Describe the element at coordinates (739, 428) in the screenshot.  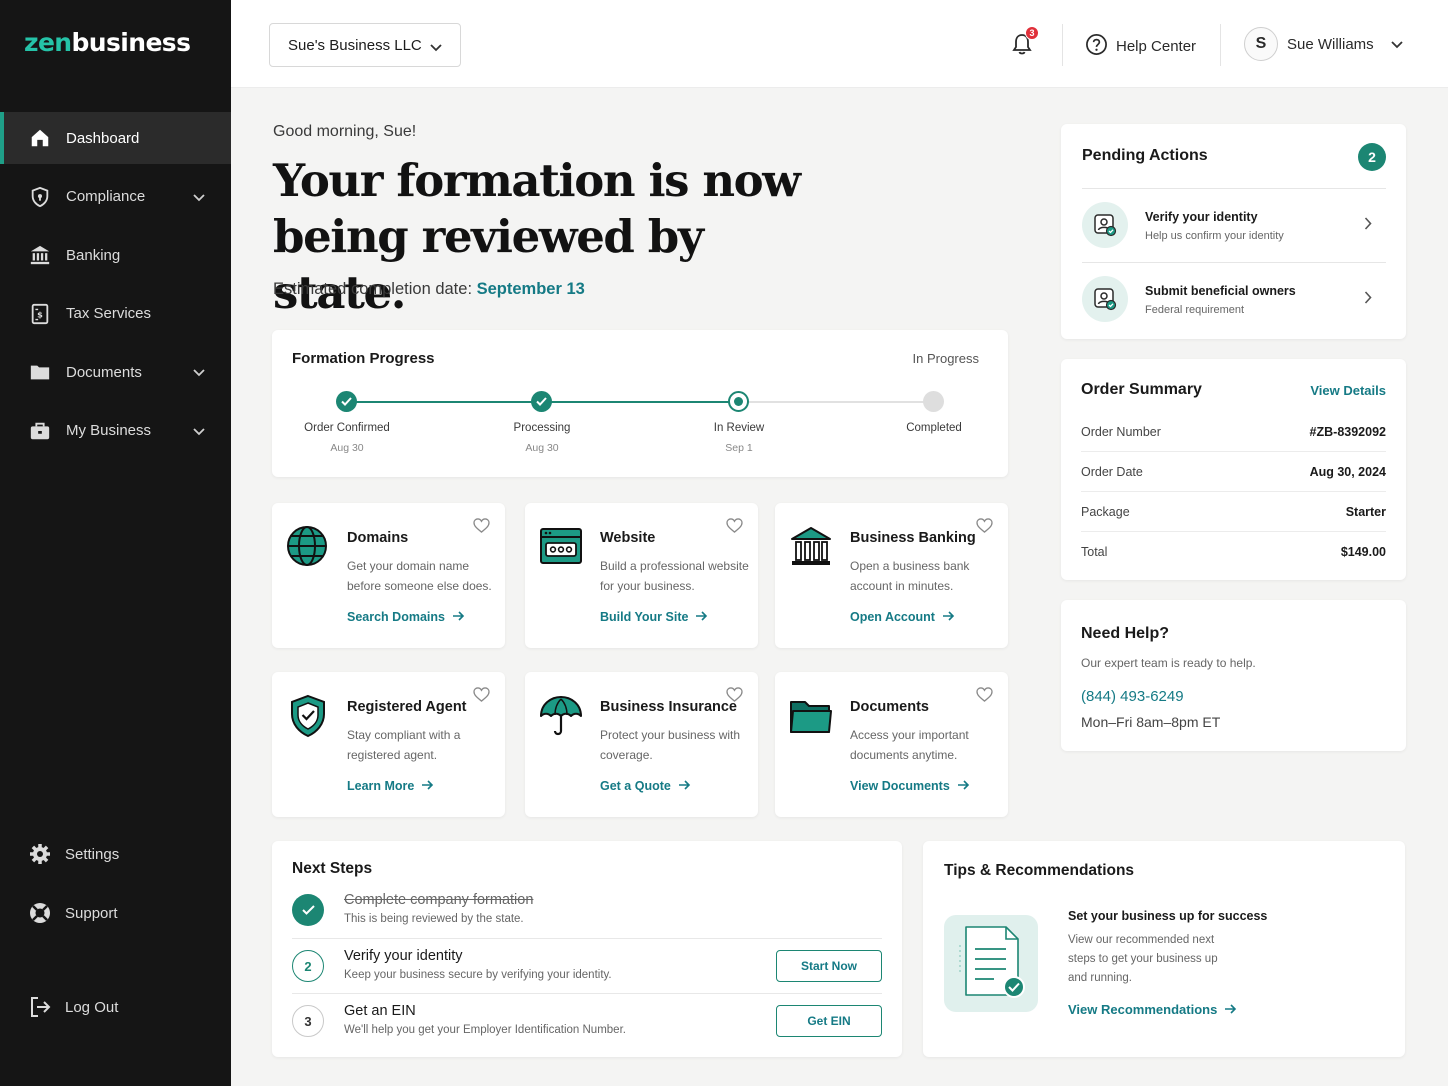
I see `step-label: In Review` at that location.